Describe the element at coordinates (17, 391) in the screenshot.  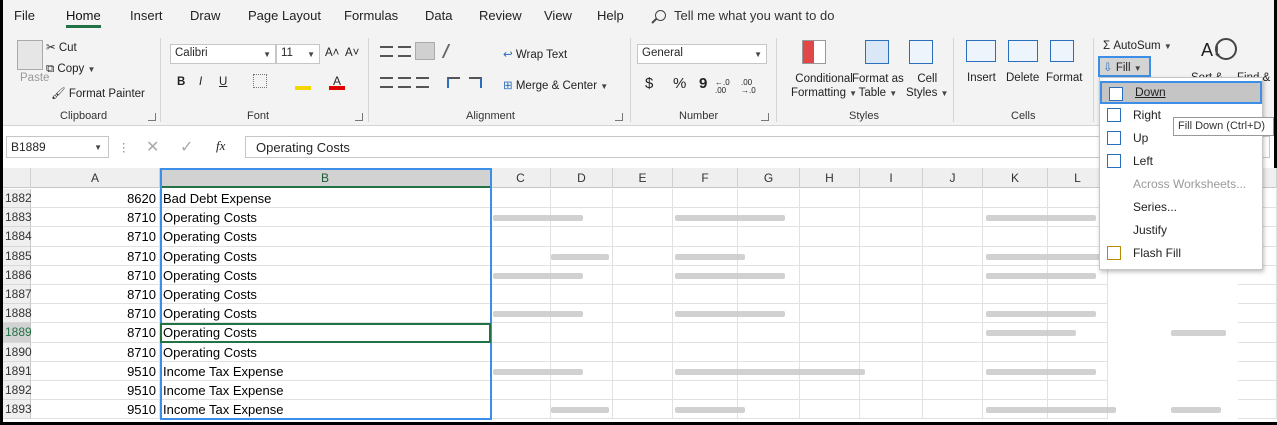
I see `row-header: 1892` at that location.